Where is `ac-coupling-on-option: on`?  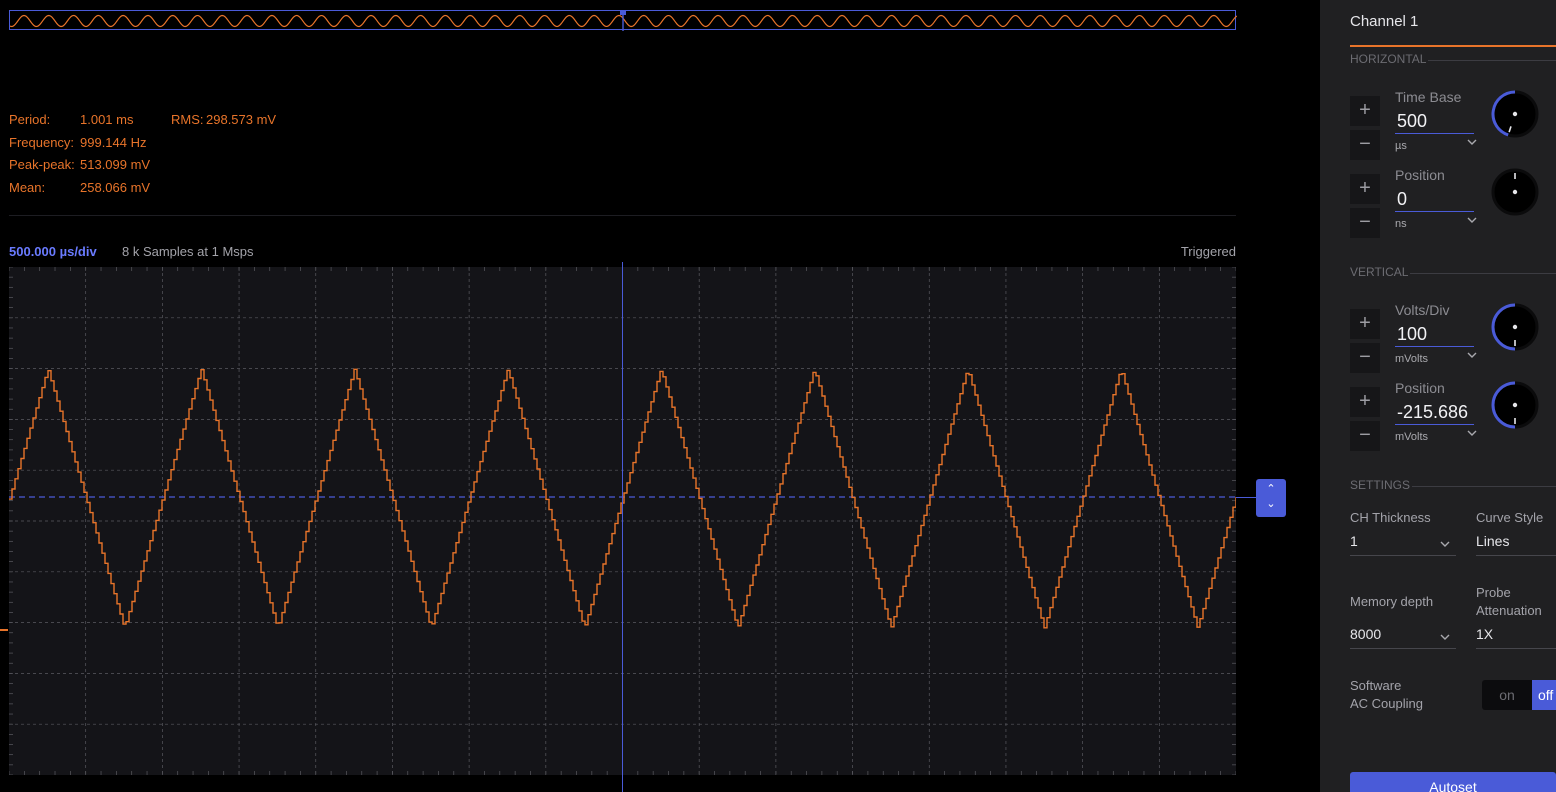
ac-coupling-on-option: on is located at coordinates (1507, 695).